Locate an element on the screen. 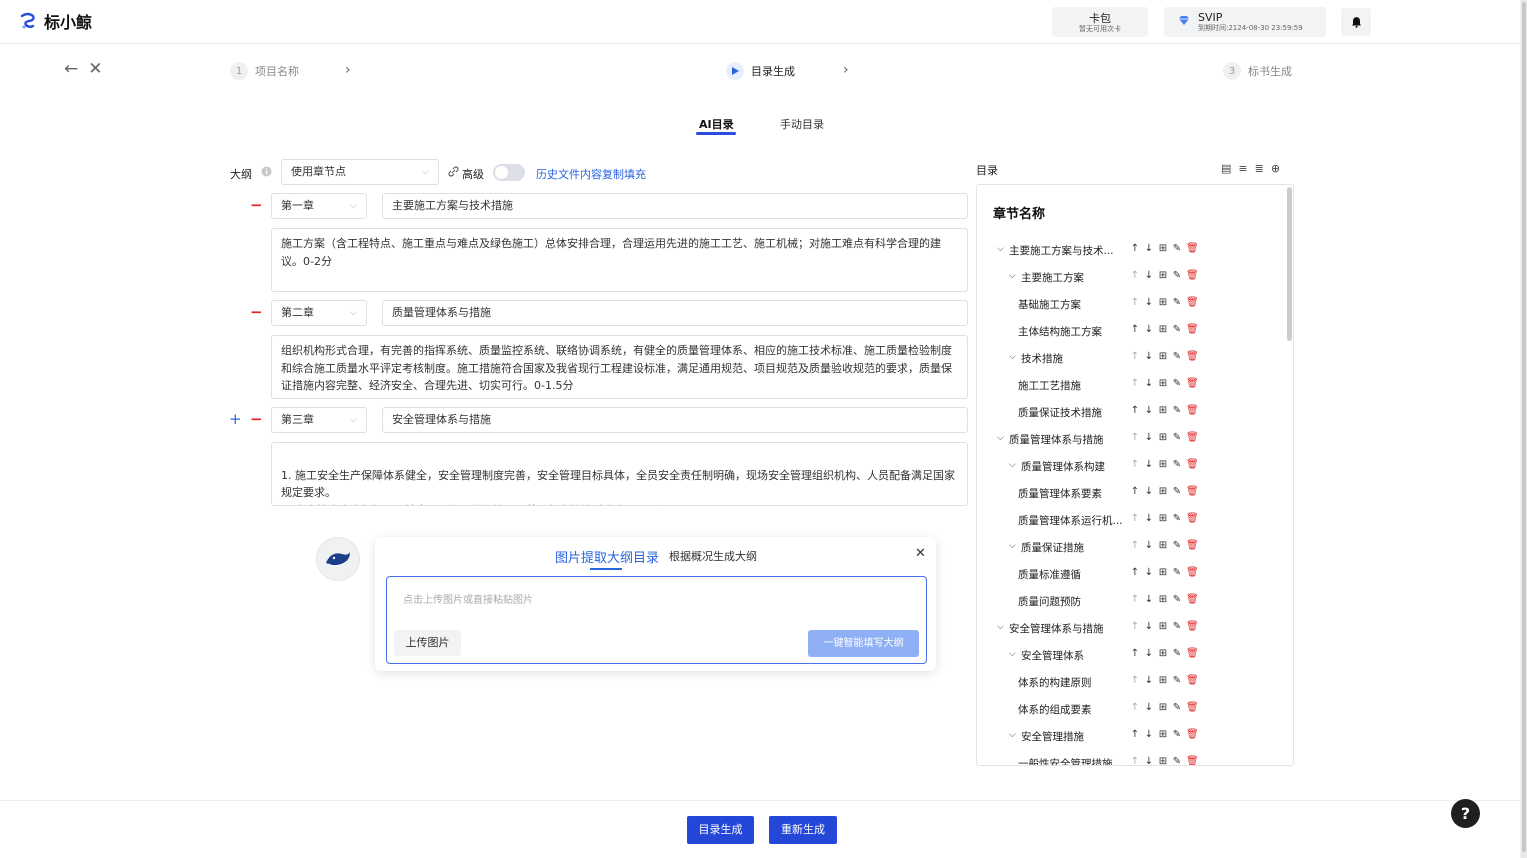  chapter-title-input: 主要施工方案与技术措施 is located at coordinates (675, 206).